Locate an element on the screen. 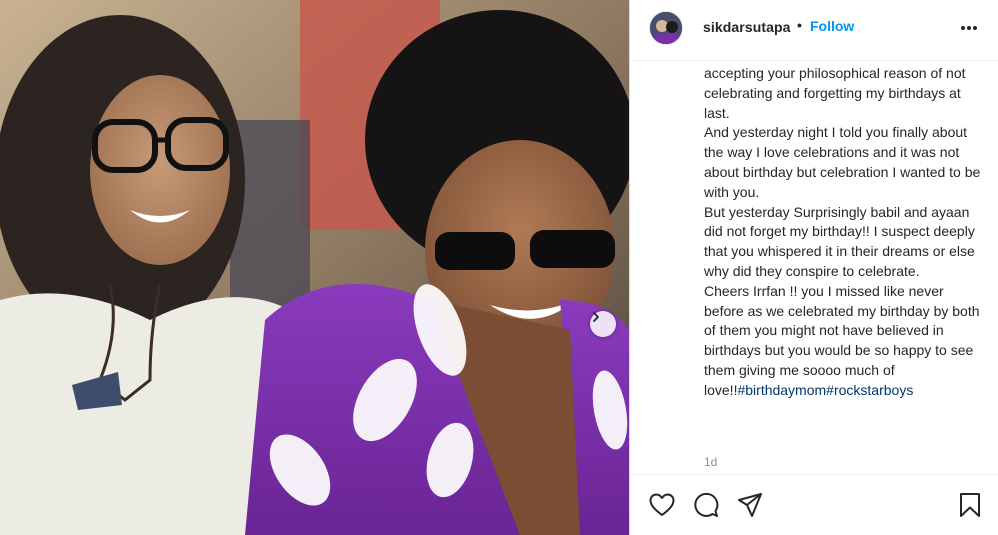  next-photo-button is located at coordinates (603, 324).